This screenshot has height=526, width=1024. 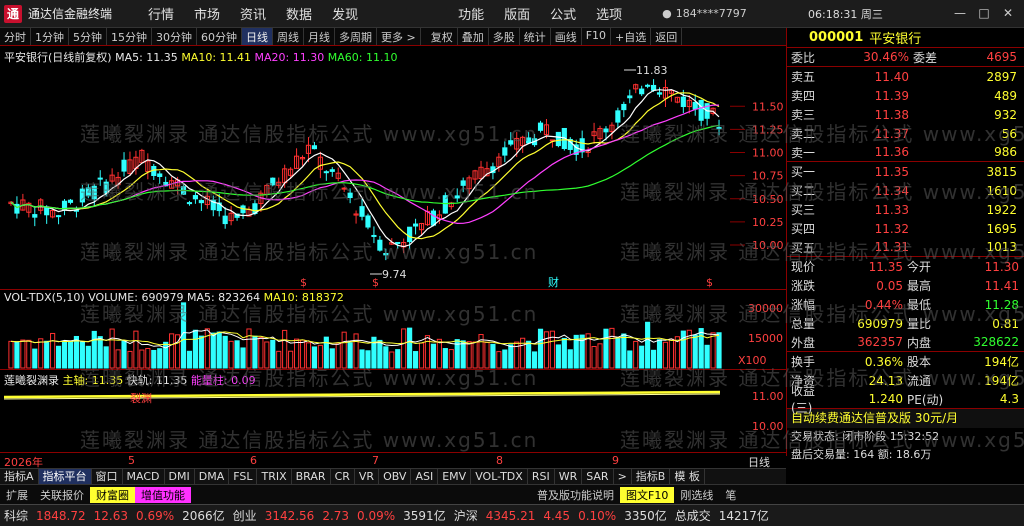 What do you see at coordinates (905, 190) in the screenshot?
I see `bid-row: 买二 11.34 1610` at bounding box center [905, 190].